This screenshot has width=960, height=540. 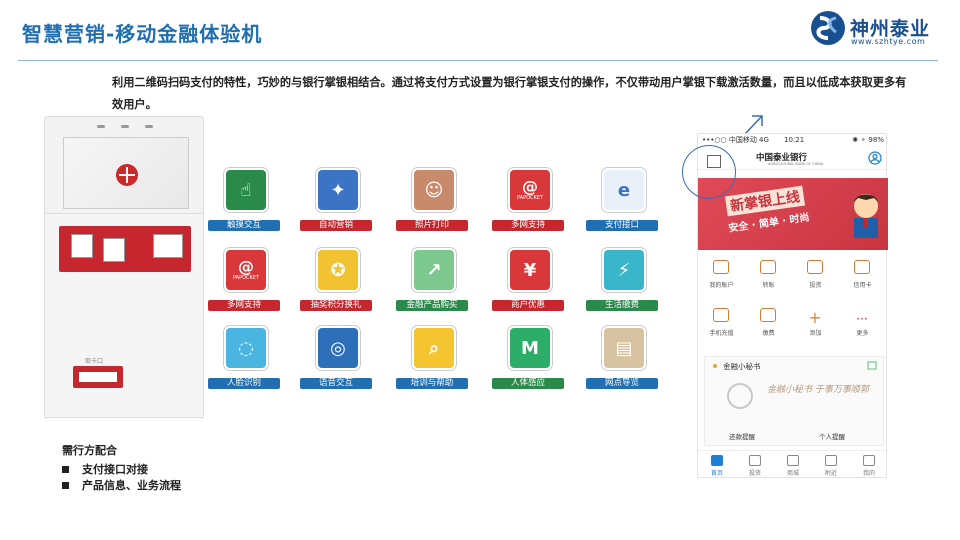 I want to click on kiosk-printer-label: 取卡口, so click(x=94, y=361).